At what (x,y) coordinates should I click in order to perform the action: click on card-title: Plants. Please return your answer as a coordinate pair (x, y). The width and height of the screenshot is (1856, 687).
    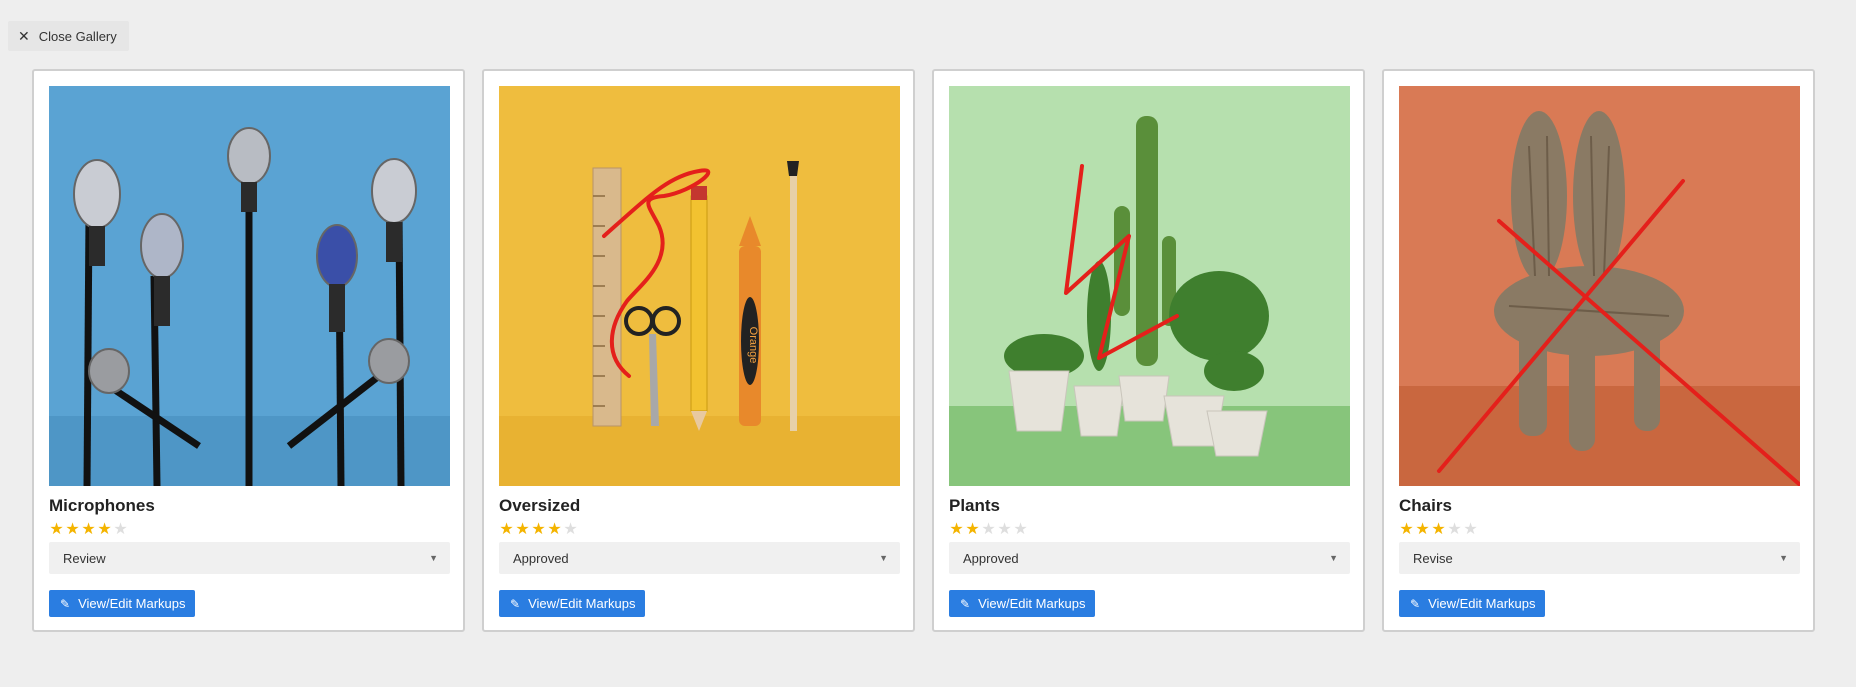
    Looking at the image, I should click on (975, 505).